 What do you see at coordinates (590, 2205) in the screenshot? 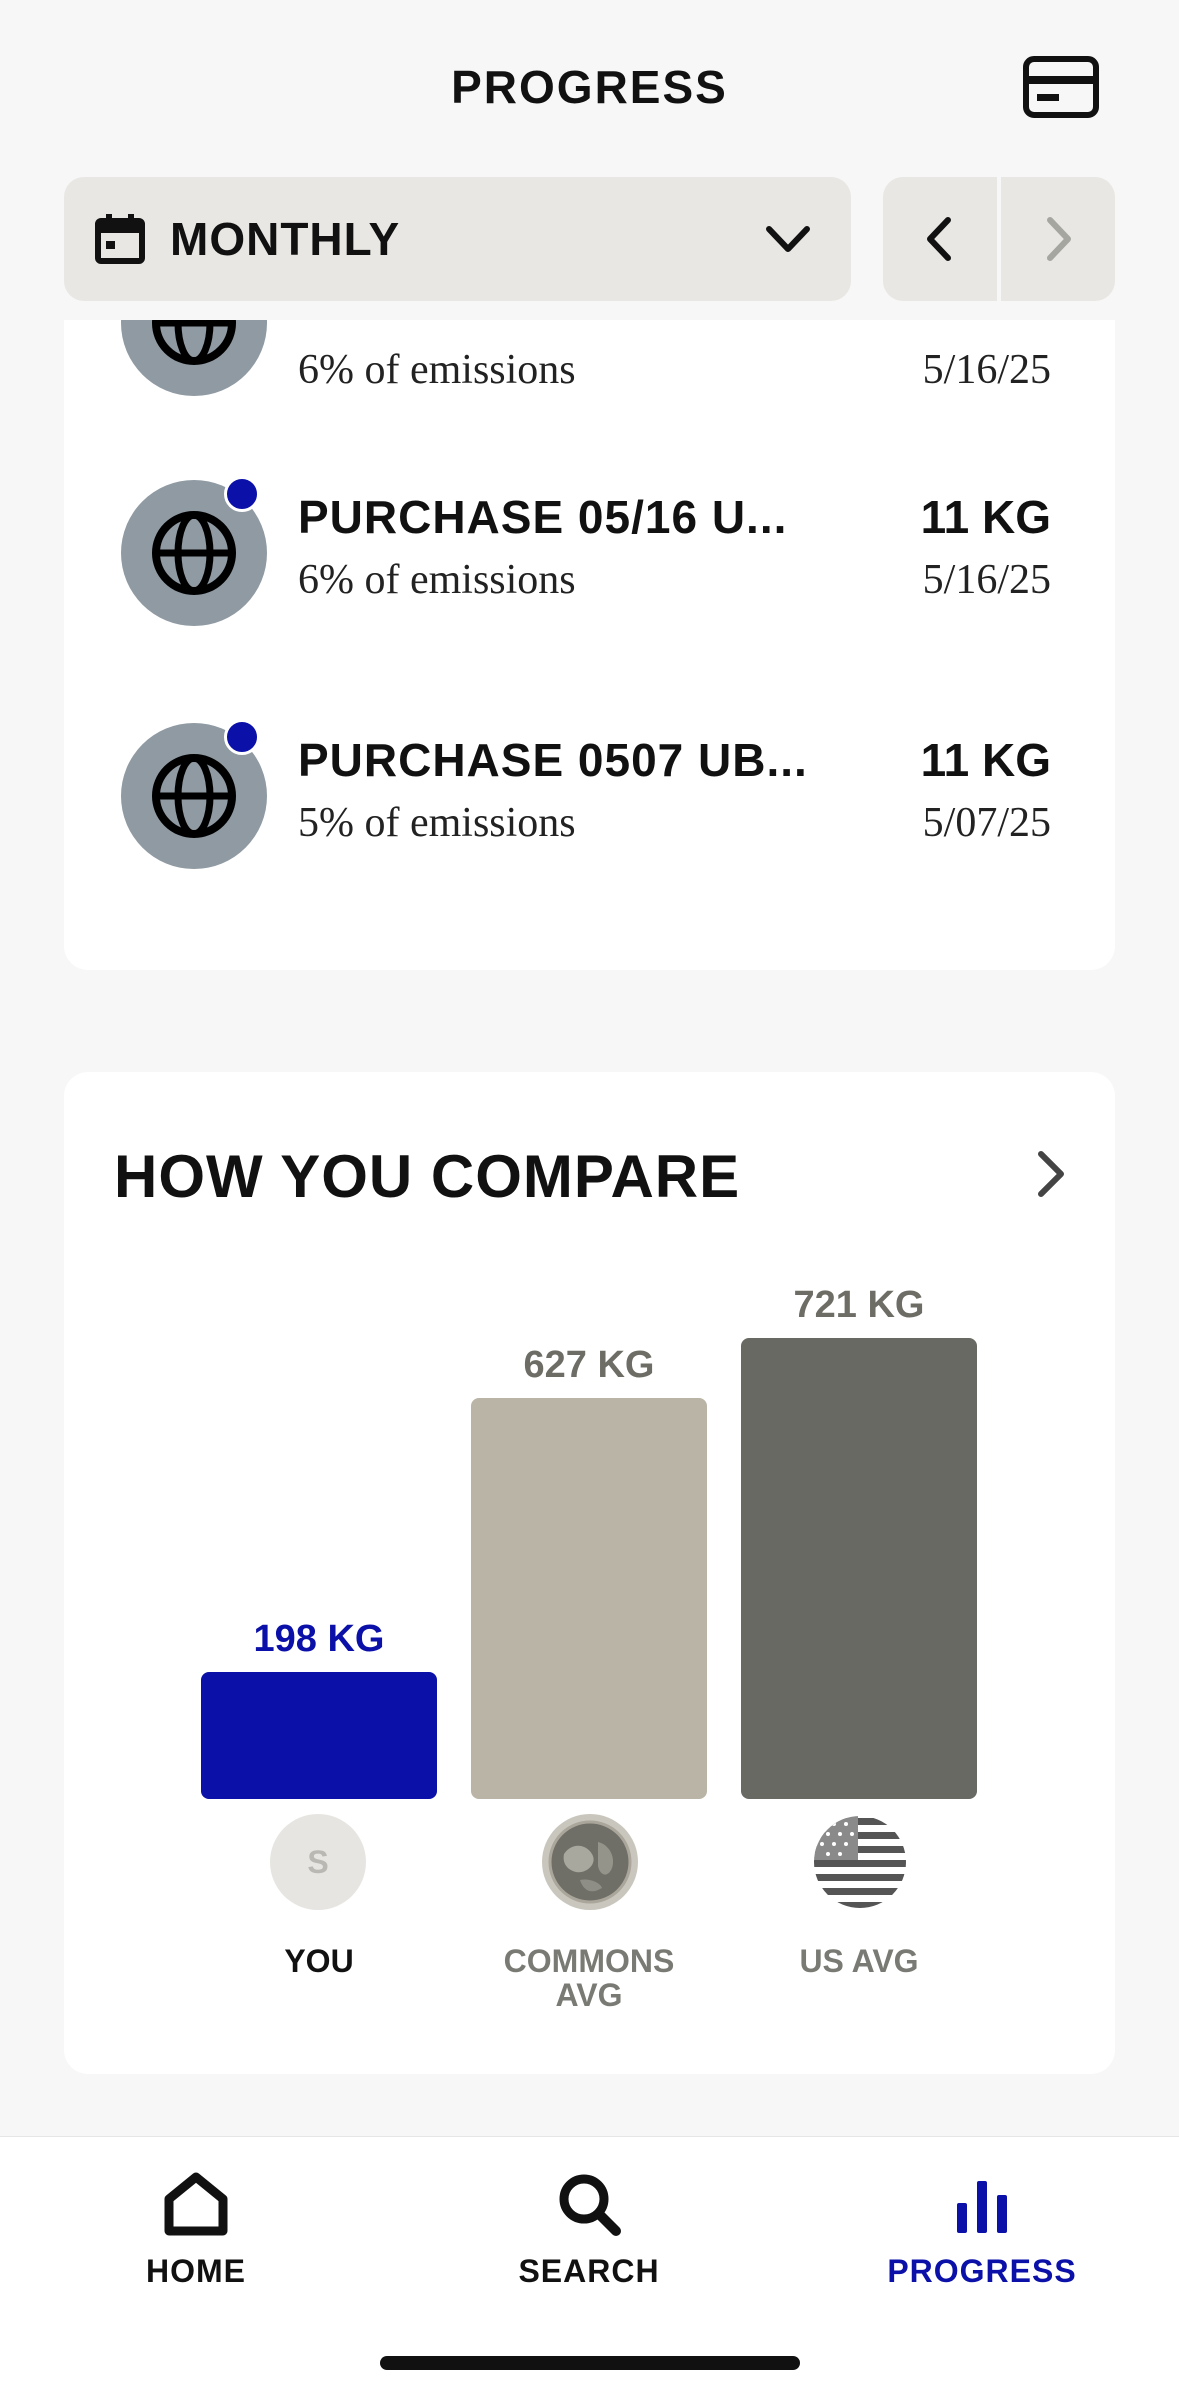
I see `search-icon` at bounding box center [590, 2205].